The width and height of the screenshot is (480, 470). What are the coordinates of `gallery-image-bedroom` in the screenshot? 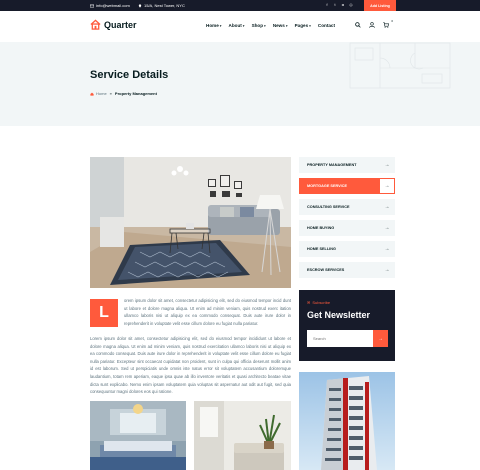 It's located at (138, 435).